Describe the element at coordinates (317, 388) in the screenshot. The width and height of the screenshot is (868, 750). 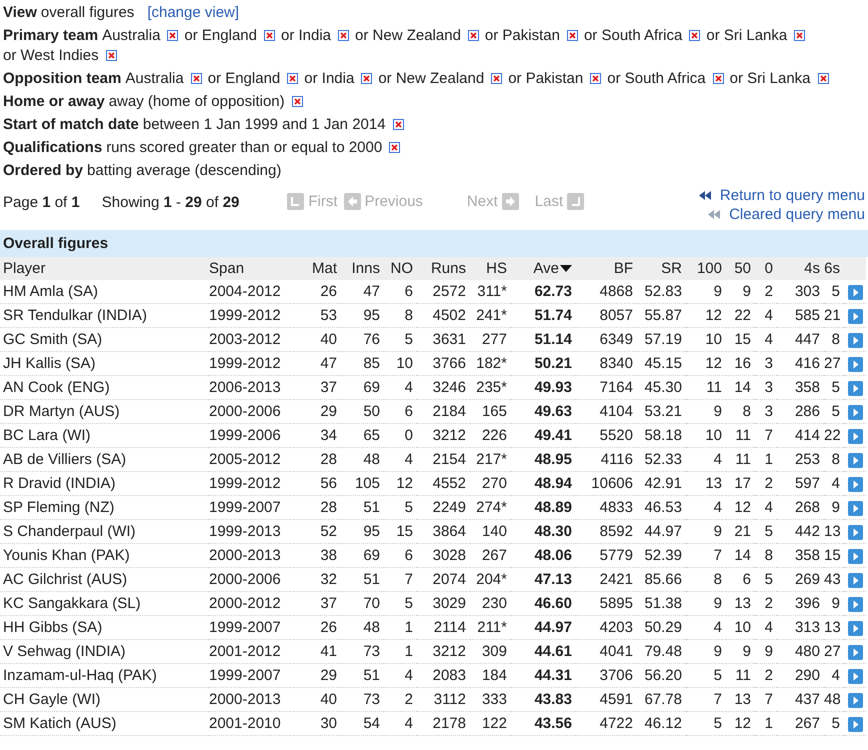
I see `table-cell: 37` at that location.